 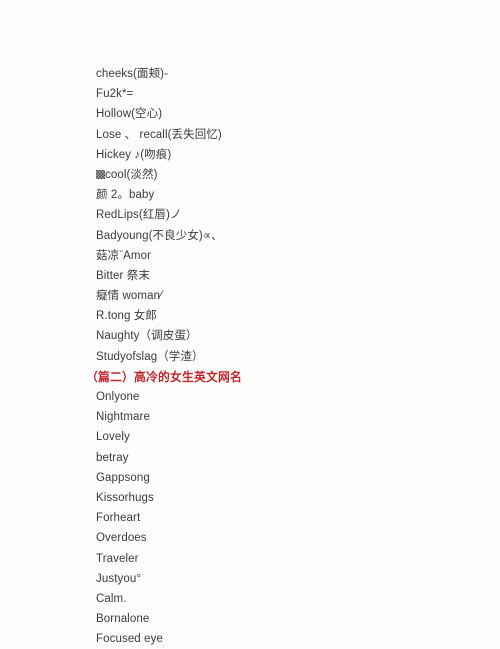 What do you see at coordinates (115, 94) in the screenshot?
I see `list-item: Fu2k*=` at bounding box center [115, 94].